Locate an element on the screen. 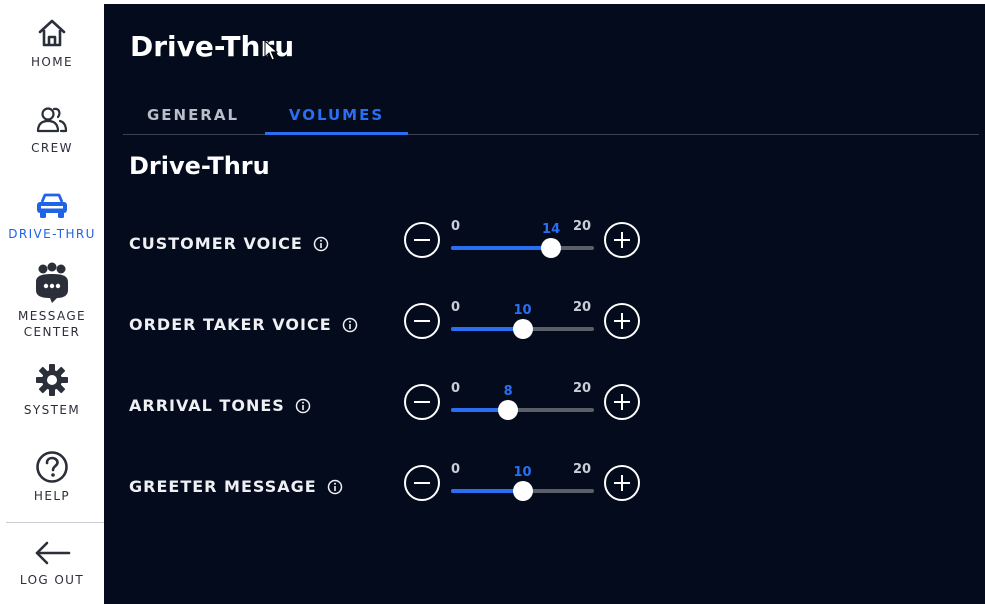  volume-row-greeter-message: GREETER MESSAGE 0 10 20 is located at coordinates (544, 488).